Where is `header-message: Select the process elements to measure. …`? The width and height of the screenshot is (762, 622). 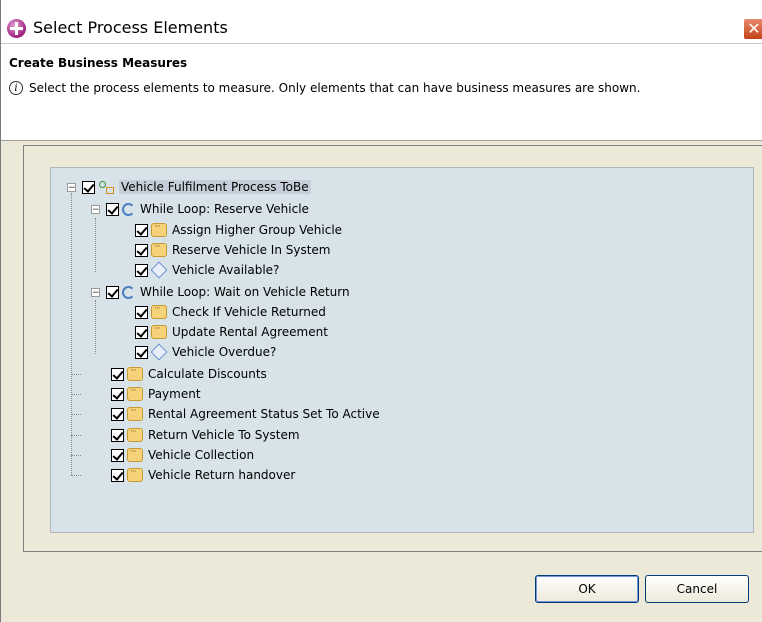
header-message: Select the process elements to measure. … is located at coordinates (335, 88).